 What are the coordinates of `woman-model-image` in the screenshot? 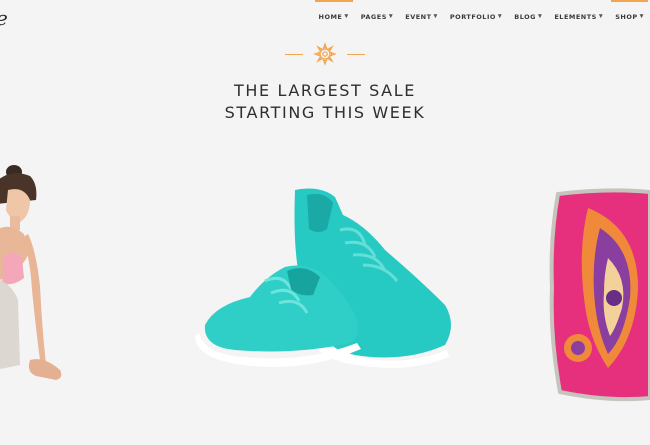 It's located at (35, 275).